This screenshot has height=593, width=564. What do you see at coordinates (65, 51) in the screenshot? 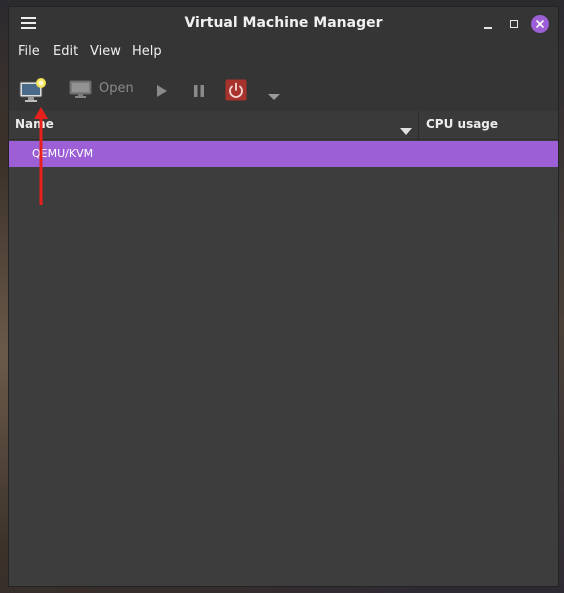
I see `menu-edit: Edit` at bounding box center [65, 51].